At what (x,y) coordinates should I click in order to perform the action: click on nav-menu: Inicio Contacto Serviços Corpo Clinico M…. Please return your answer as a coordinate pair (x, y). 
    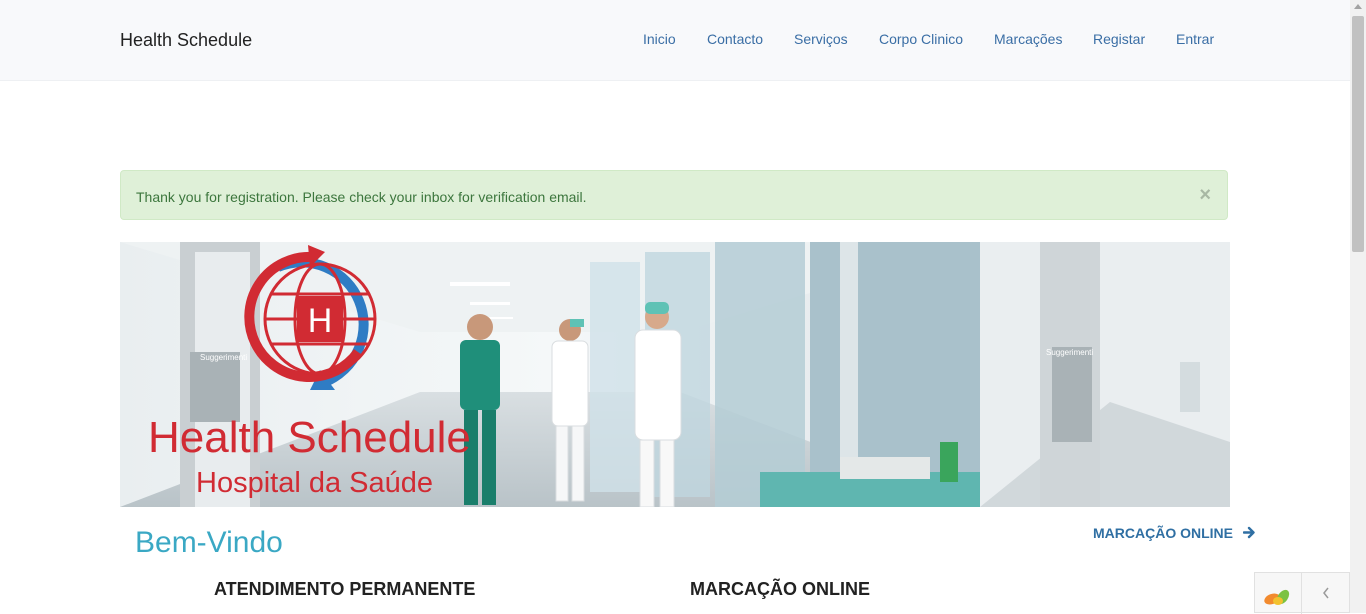
    Looking at the image, I should click on (675, 41).